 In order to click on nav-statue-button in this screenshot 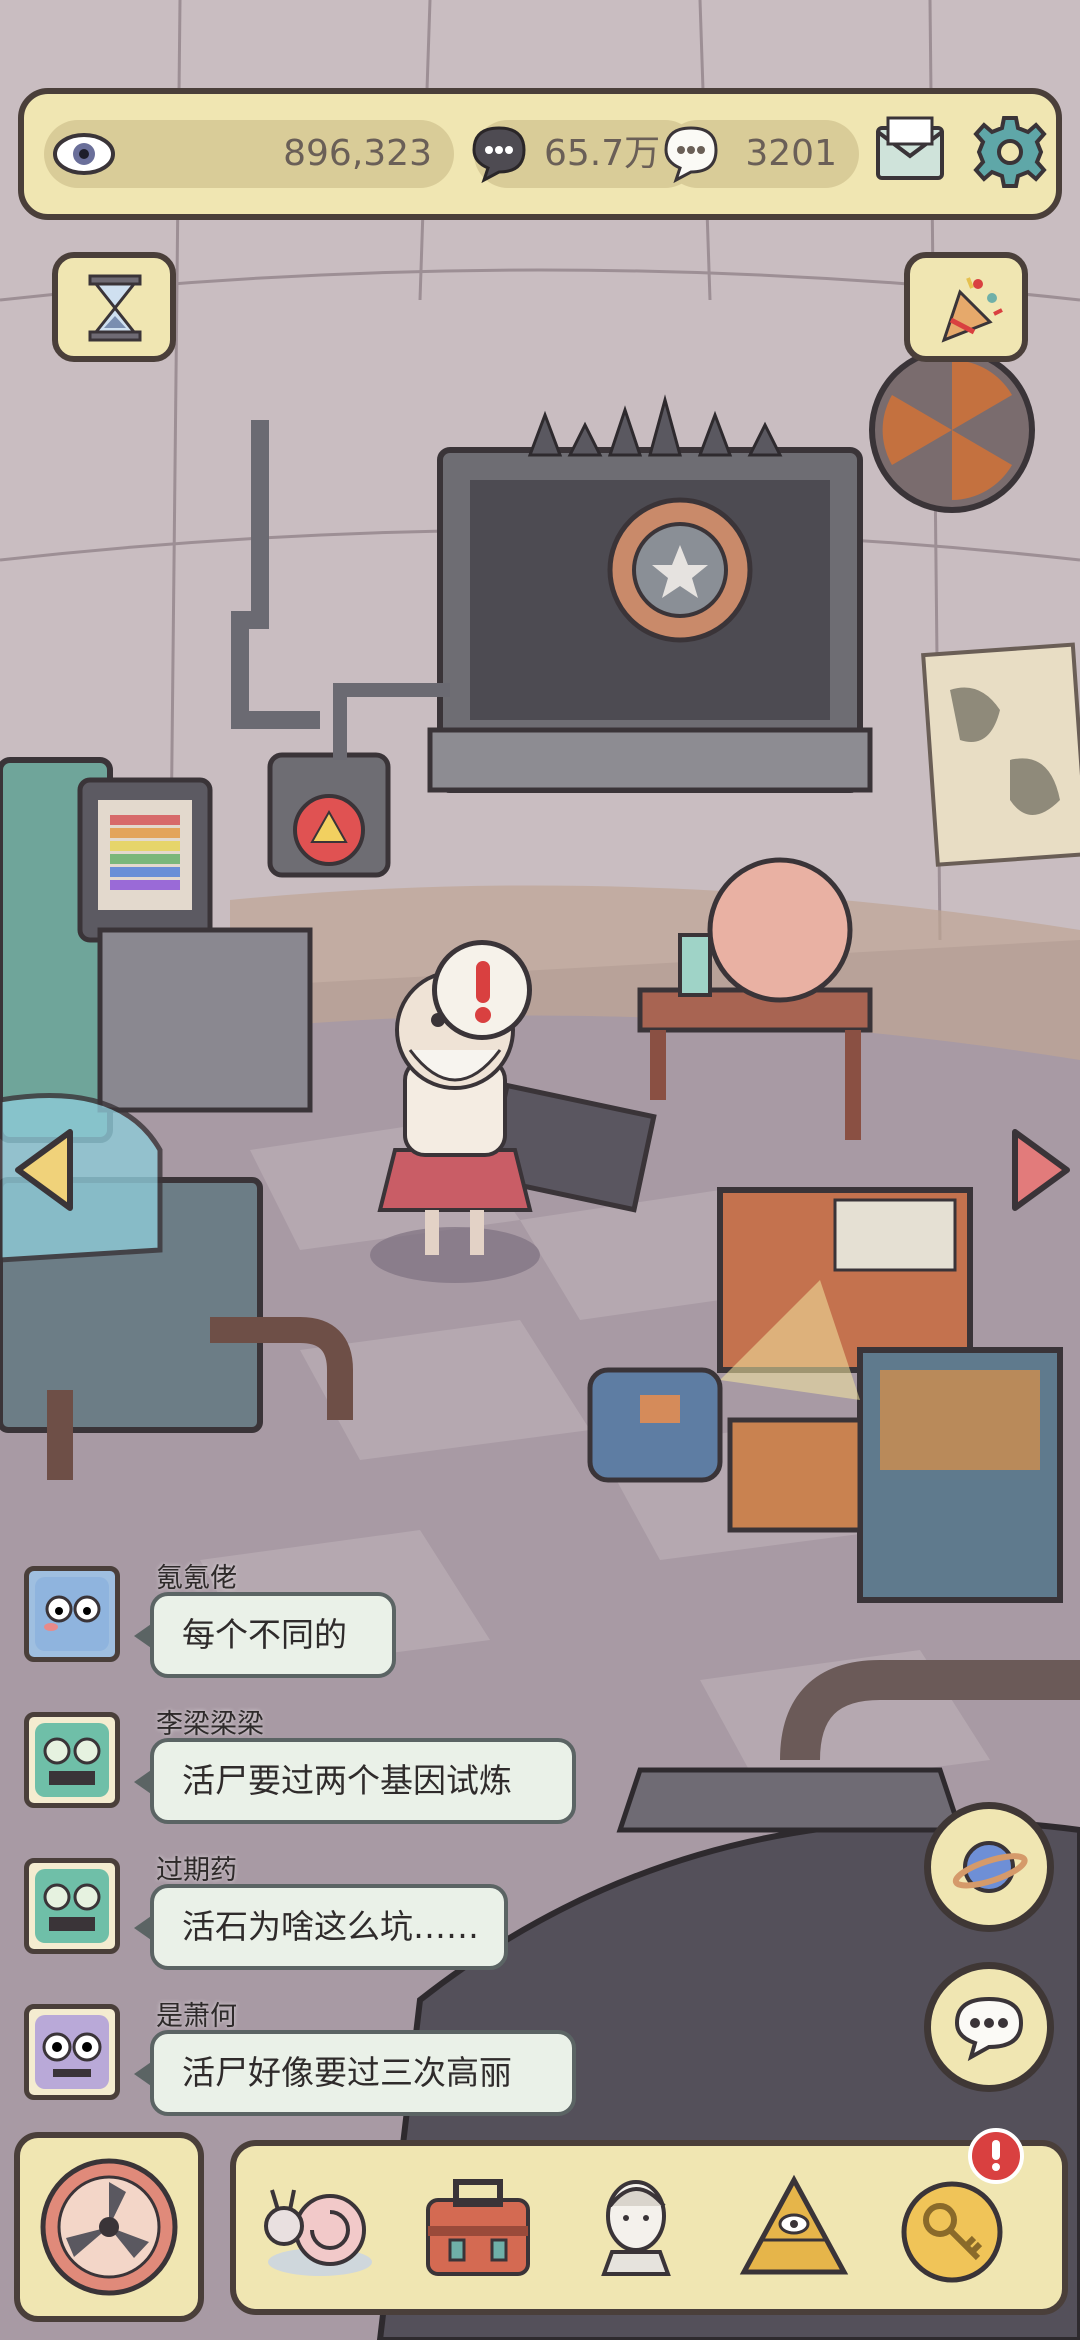, I will do `click(636, 2228)`.